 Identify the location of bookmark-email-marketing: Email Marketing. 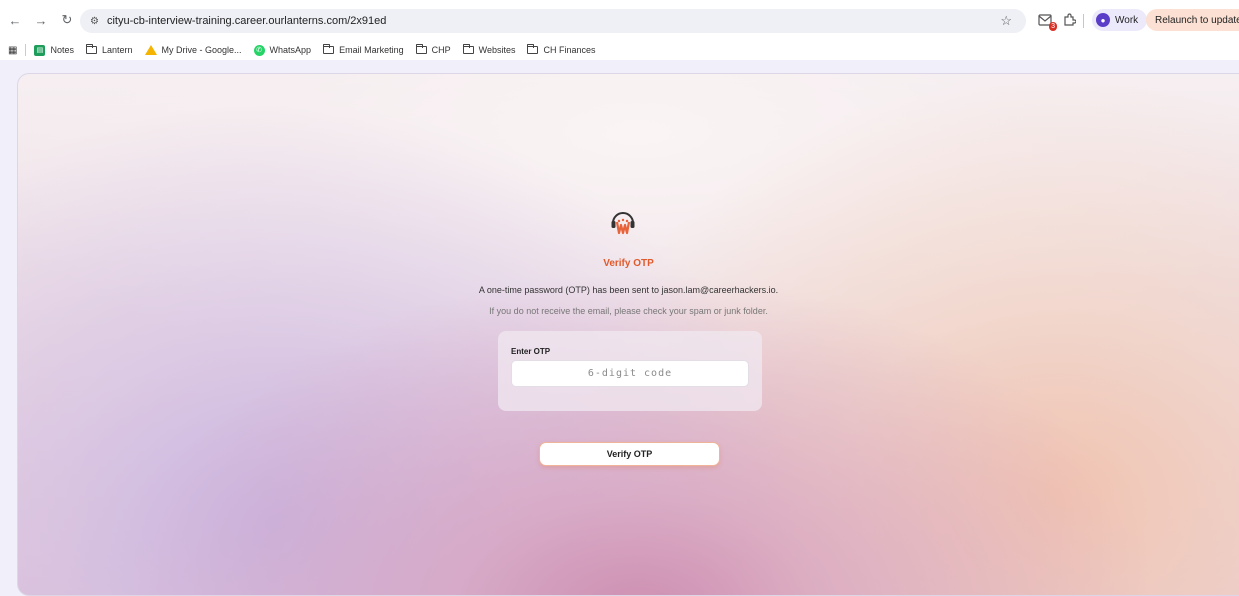
(363, 49).